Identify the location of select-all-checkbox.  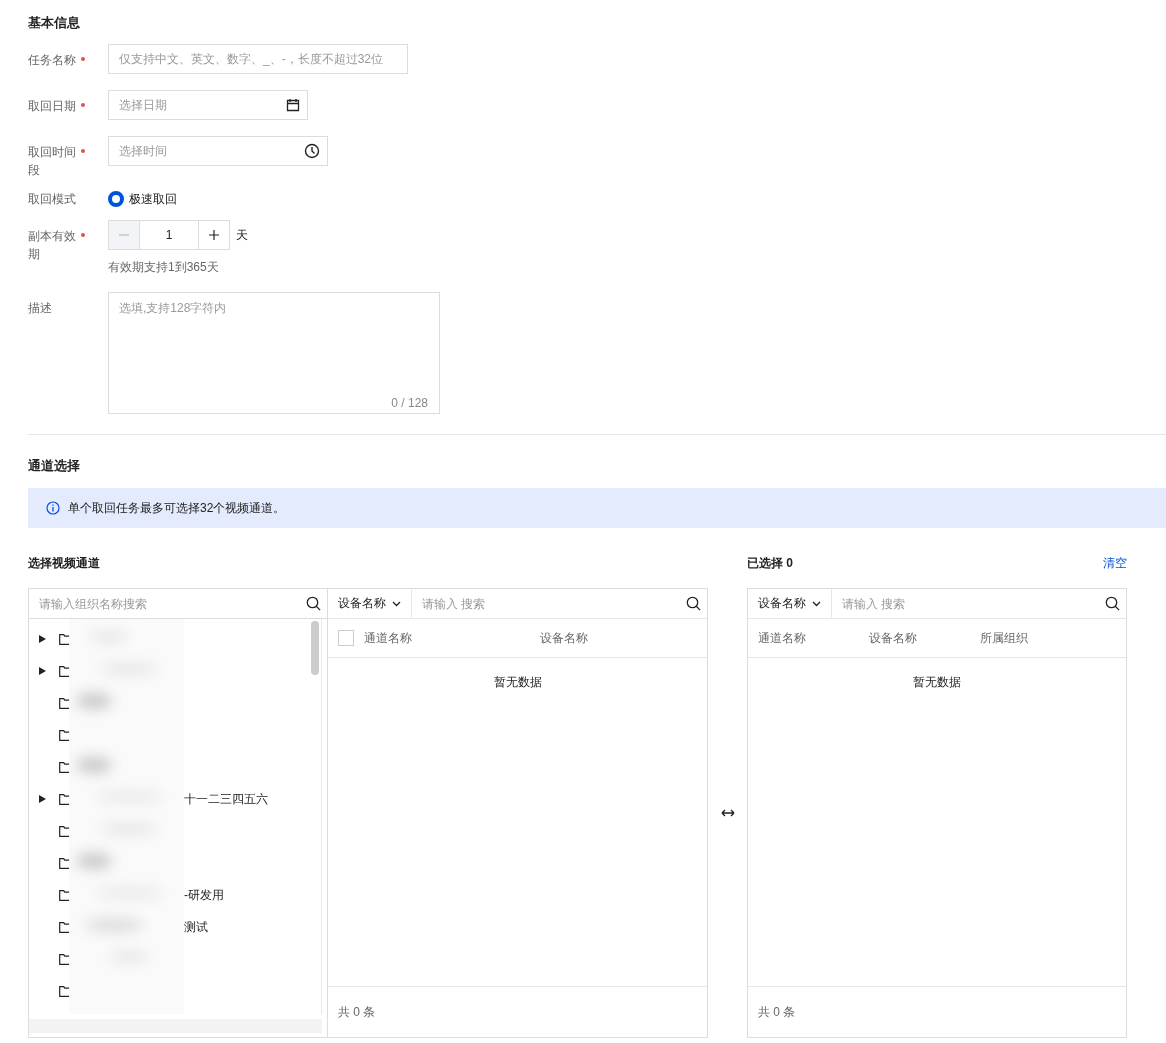
(346, 638).